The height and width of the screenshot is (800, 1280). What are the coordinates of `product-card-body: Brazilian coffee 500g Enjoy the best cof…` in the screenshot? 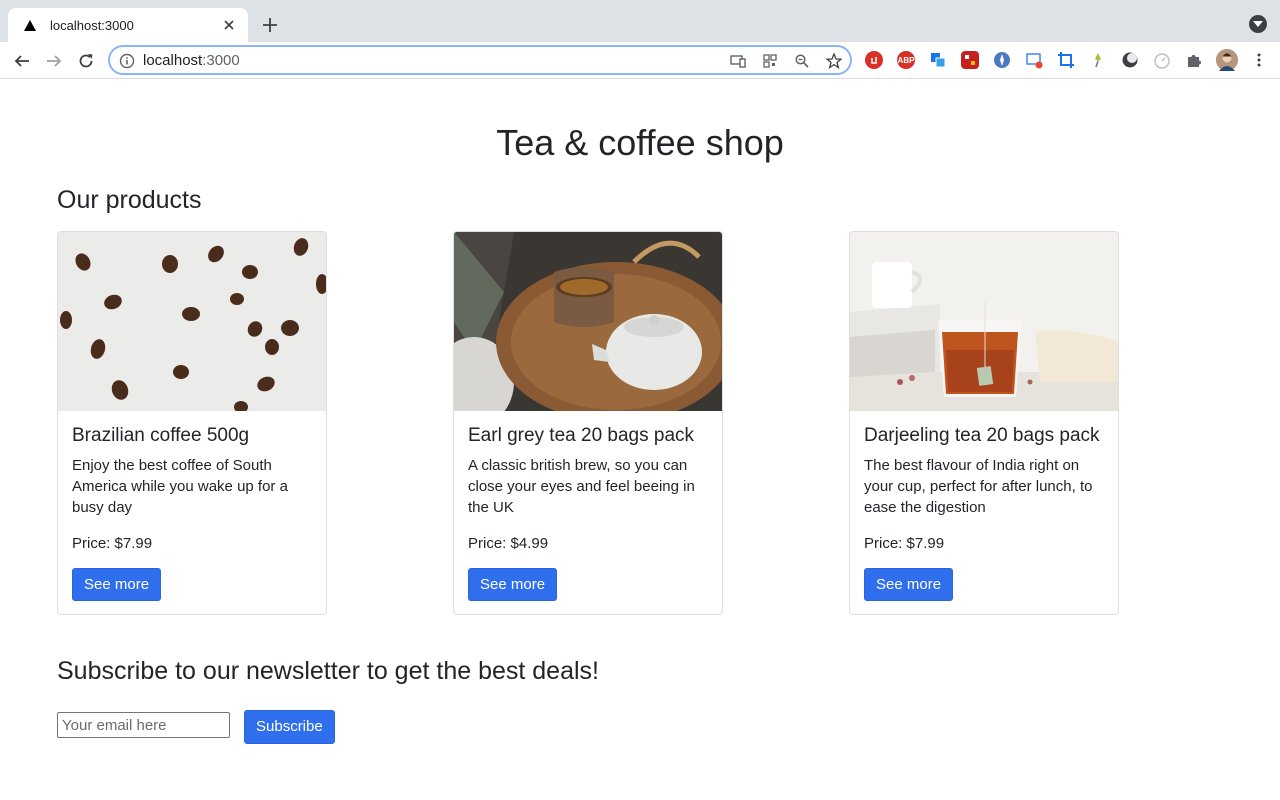 It's located at (192, 512).